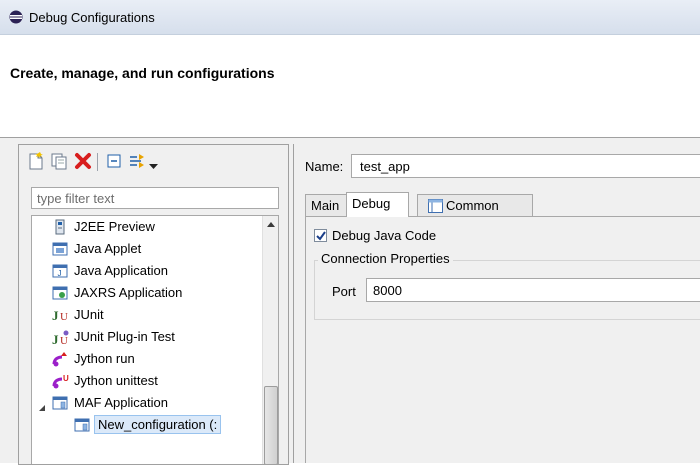 Image resolution: width=700 pixels, height=465 pixels. Describe the element at coordinates (158, 424) in the screenshot. I see `tree-item-label: New_configuration (:` at that location.